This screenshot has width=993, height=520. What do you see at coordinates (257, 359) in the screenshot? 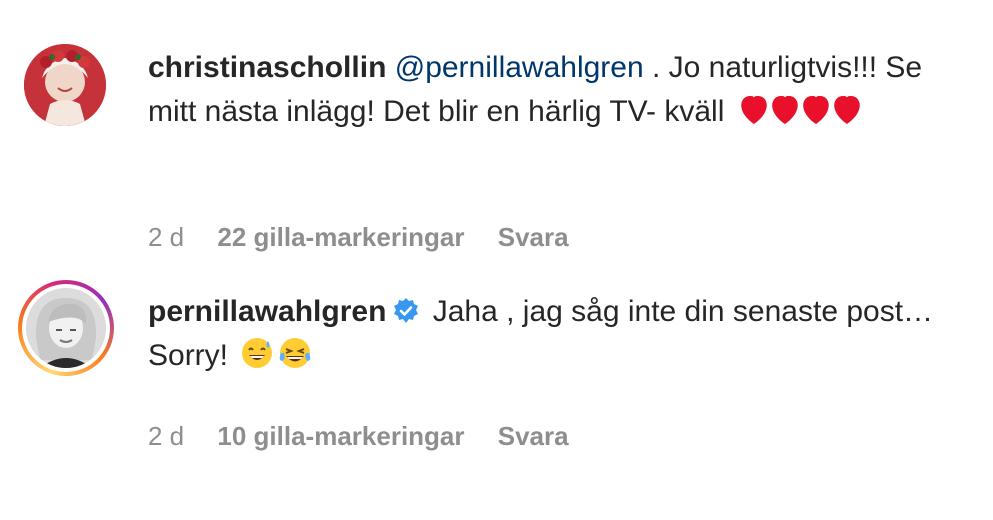
I see `sweat-smile-emoji` at bounding box center [257, 359].